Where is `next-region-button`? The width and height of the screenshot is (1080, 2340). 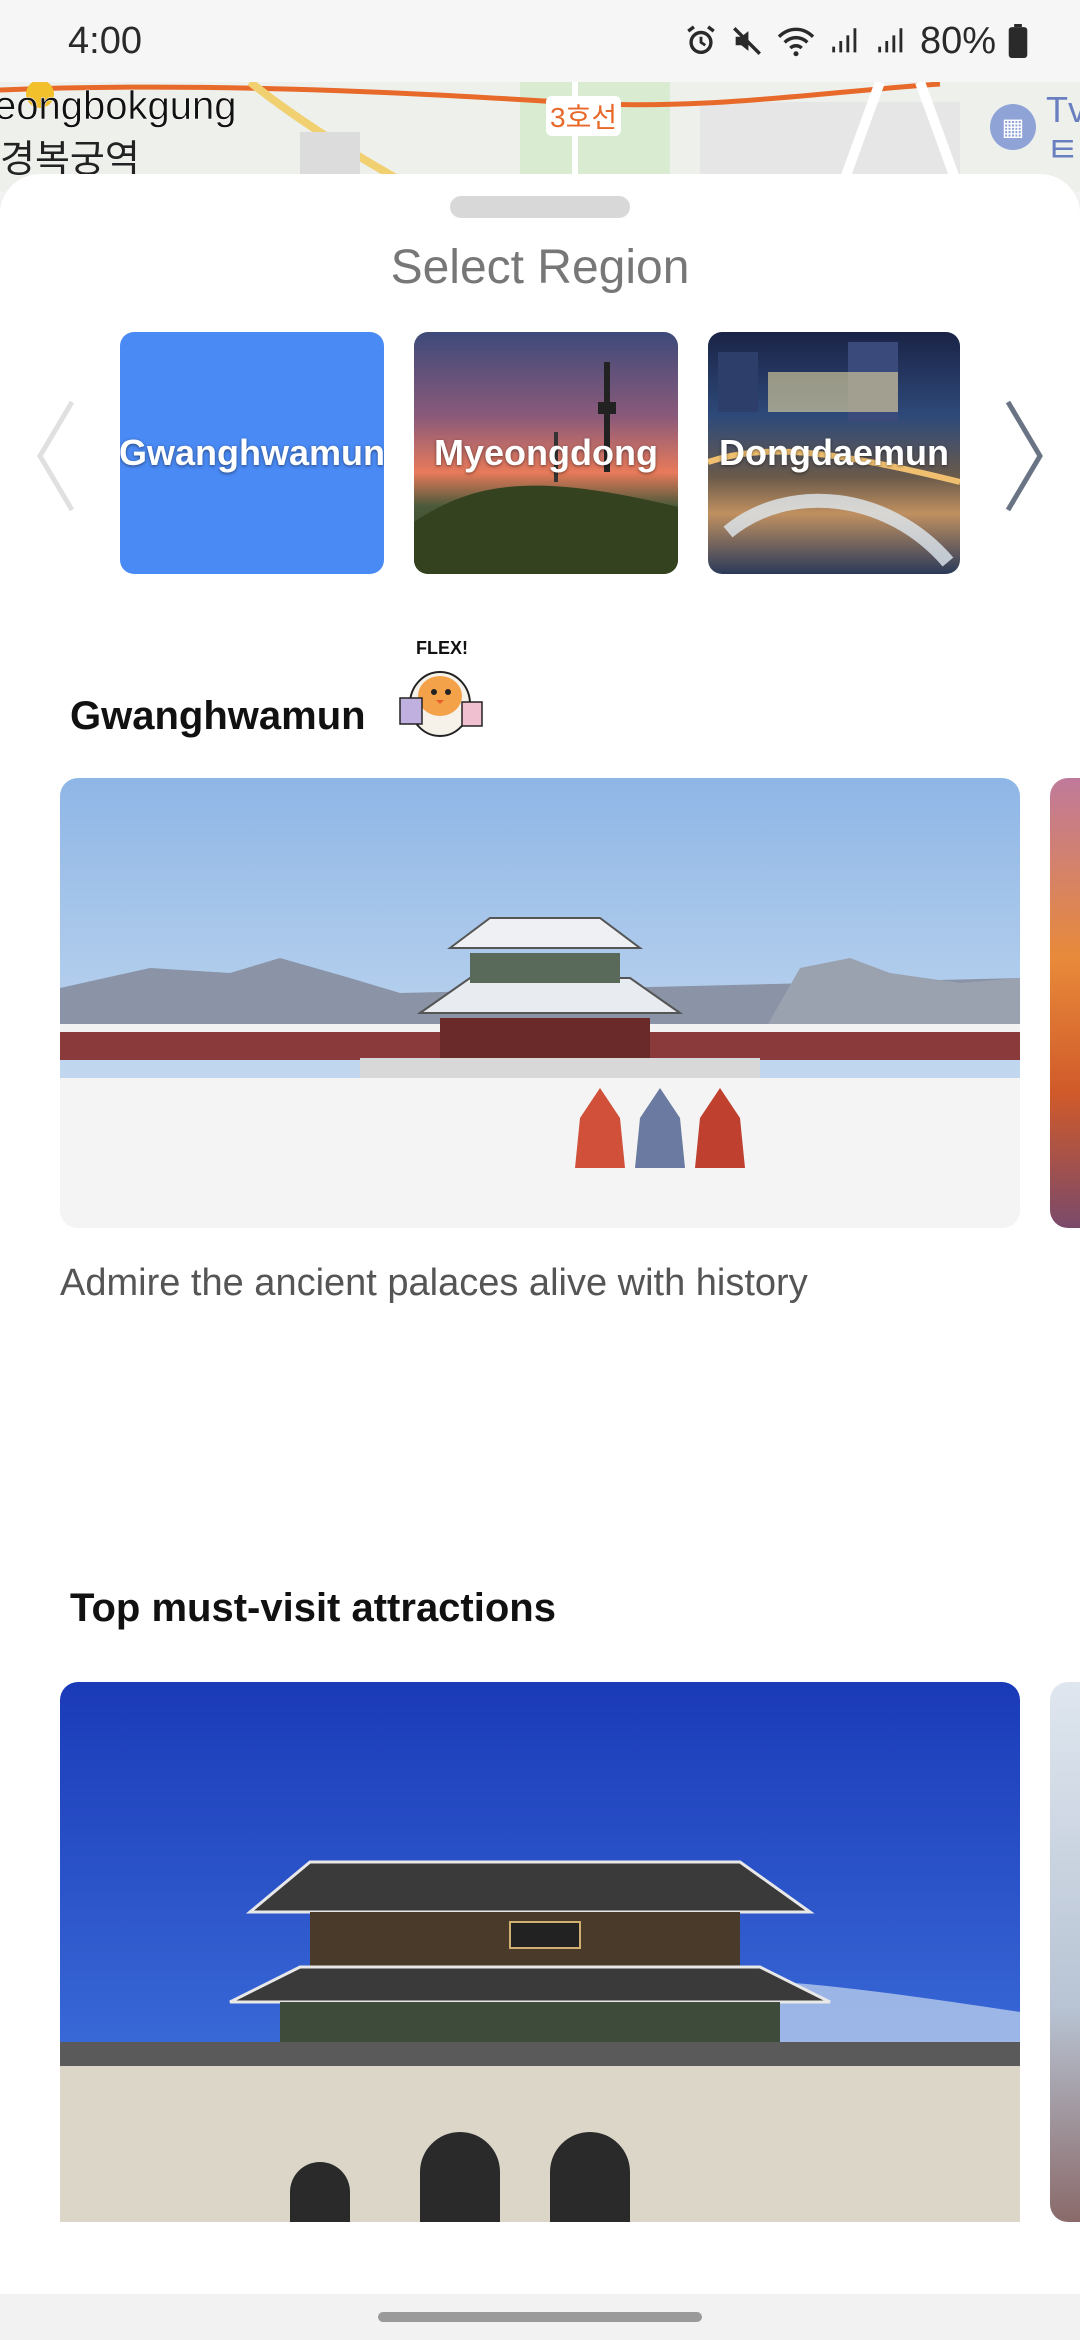 next-region-button is located at coordinates (1024, 456).